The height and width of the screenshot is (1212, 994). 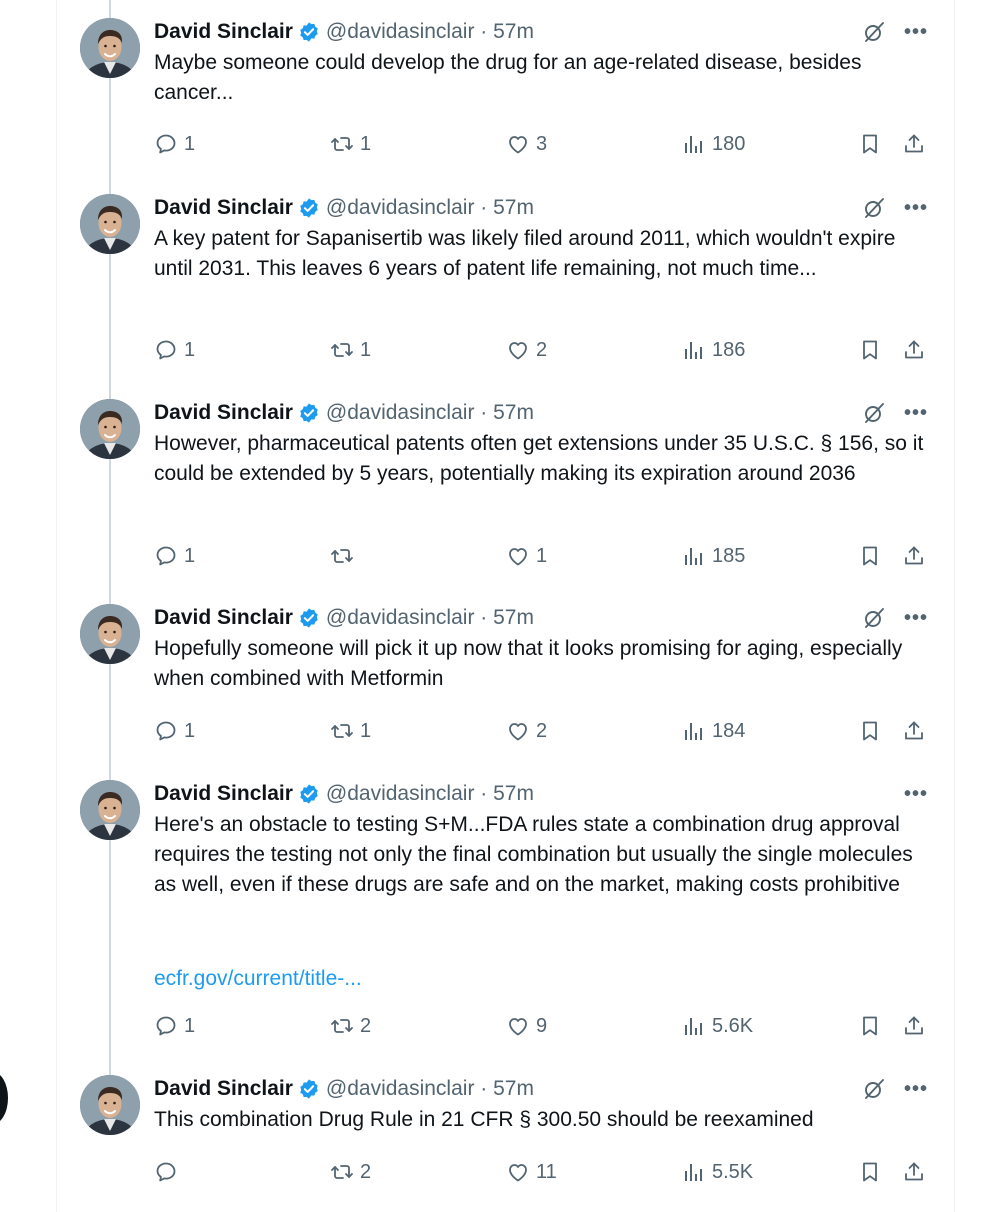 What do you see at coordinates (518, 731) in the screenshot?
I see `heart-icon` at bounding box center [518, 731].